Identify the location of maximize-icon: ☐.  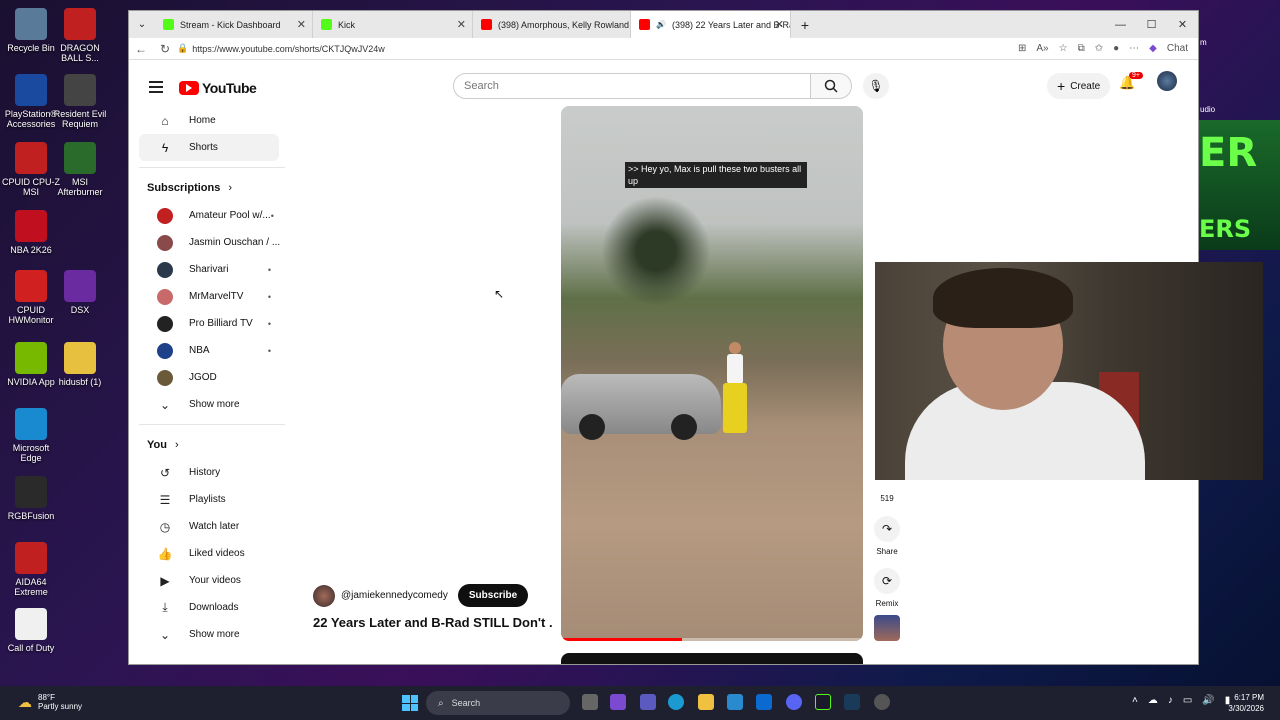
(1151, 24).